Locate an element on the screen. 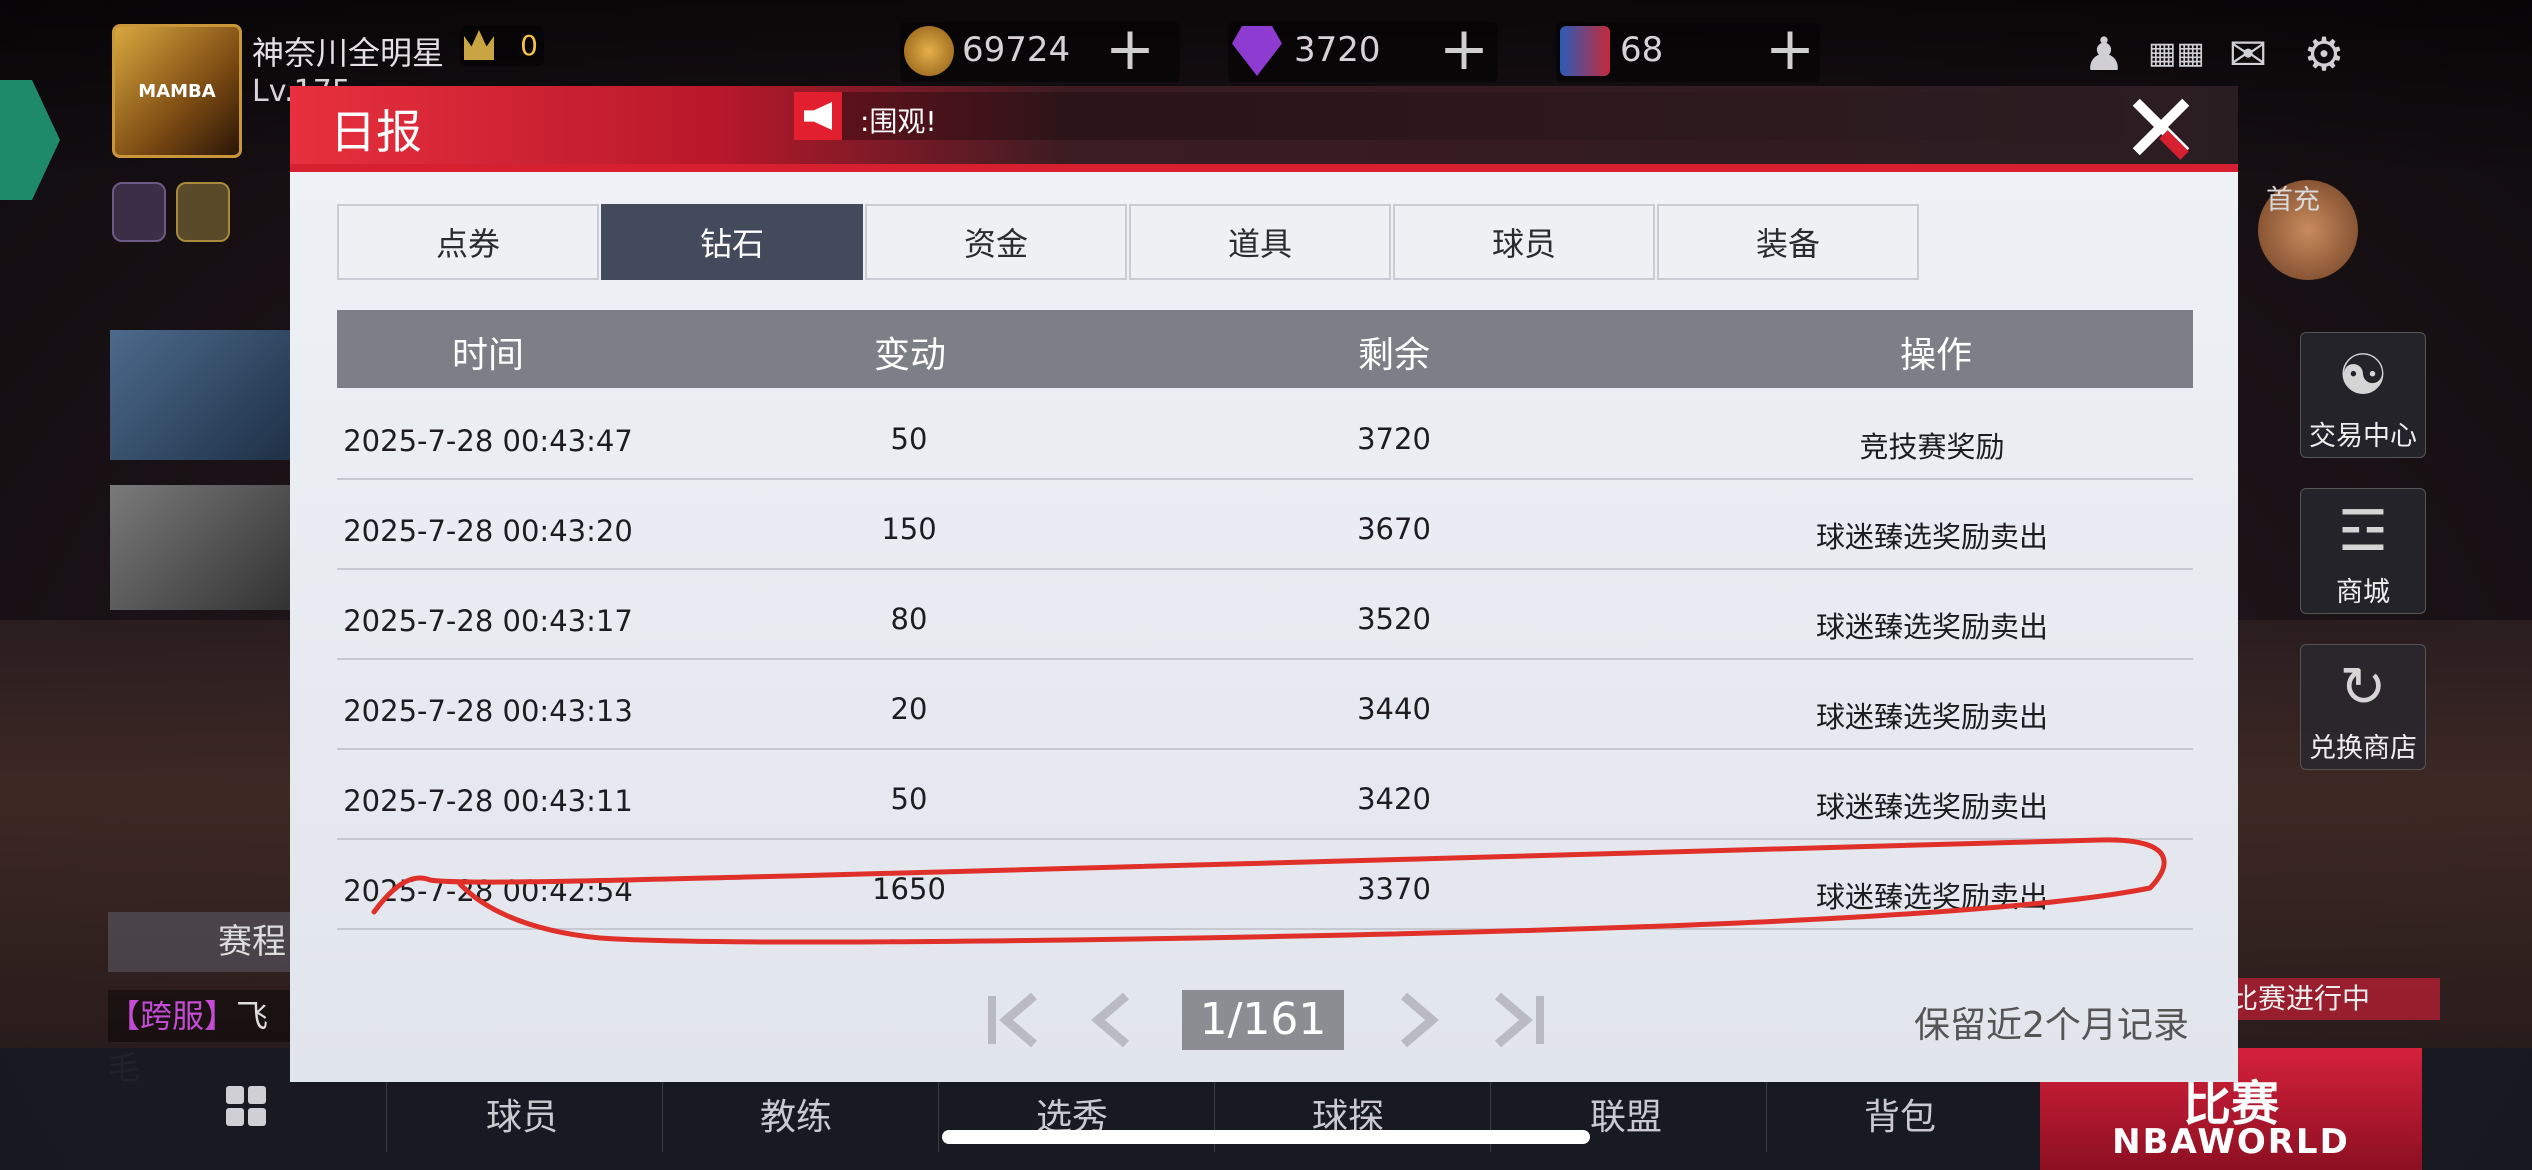 Image resolution: width=2532 pixels, height=1170 pixels. next-page-icon is located at coordinates (1420, 1020).